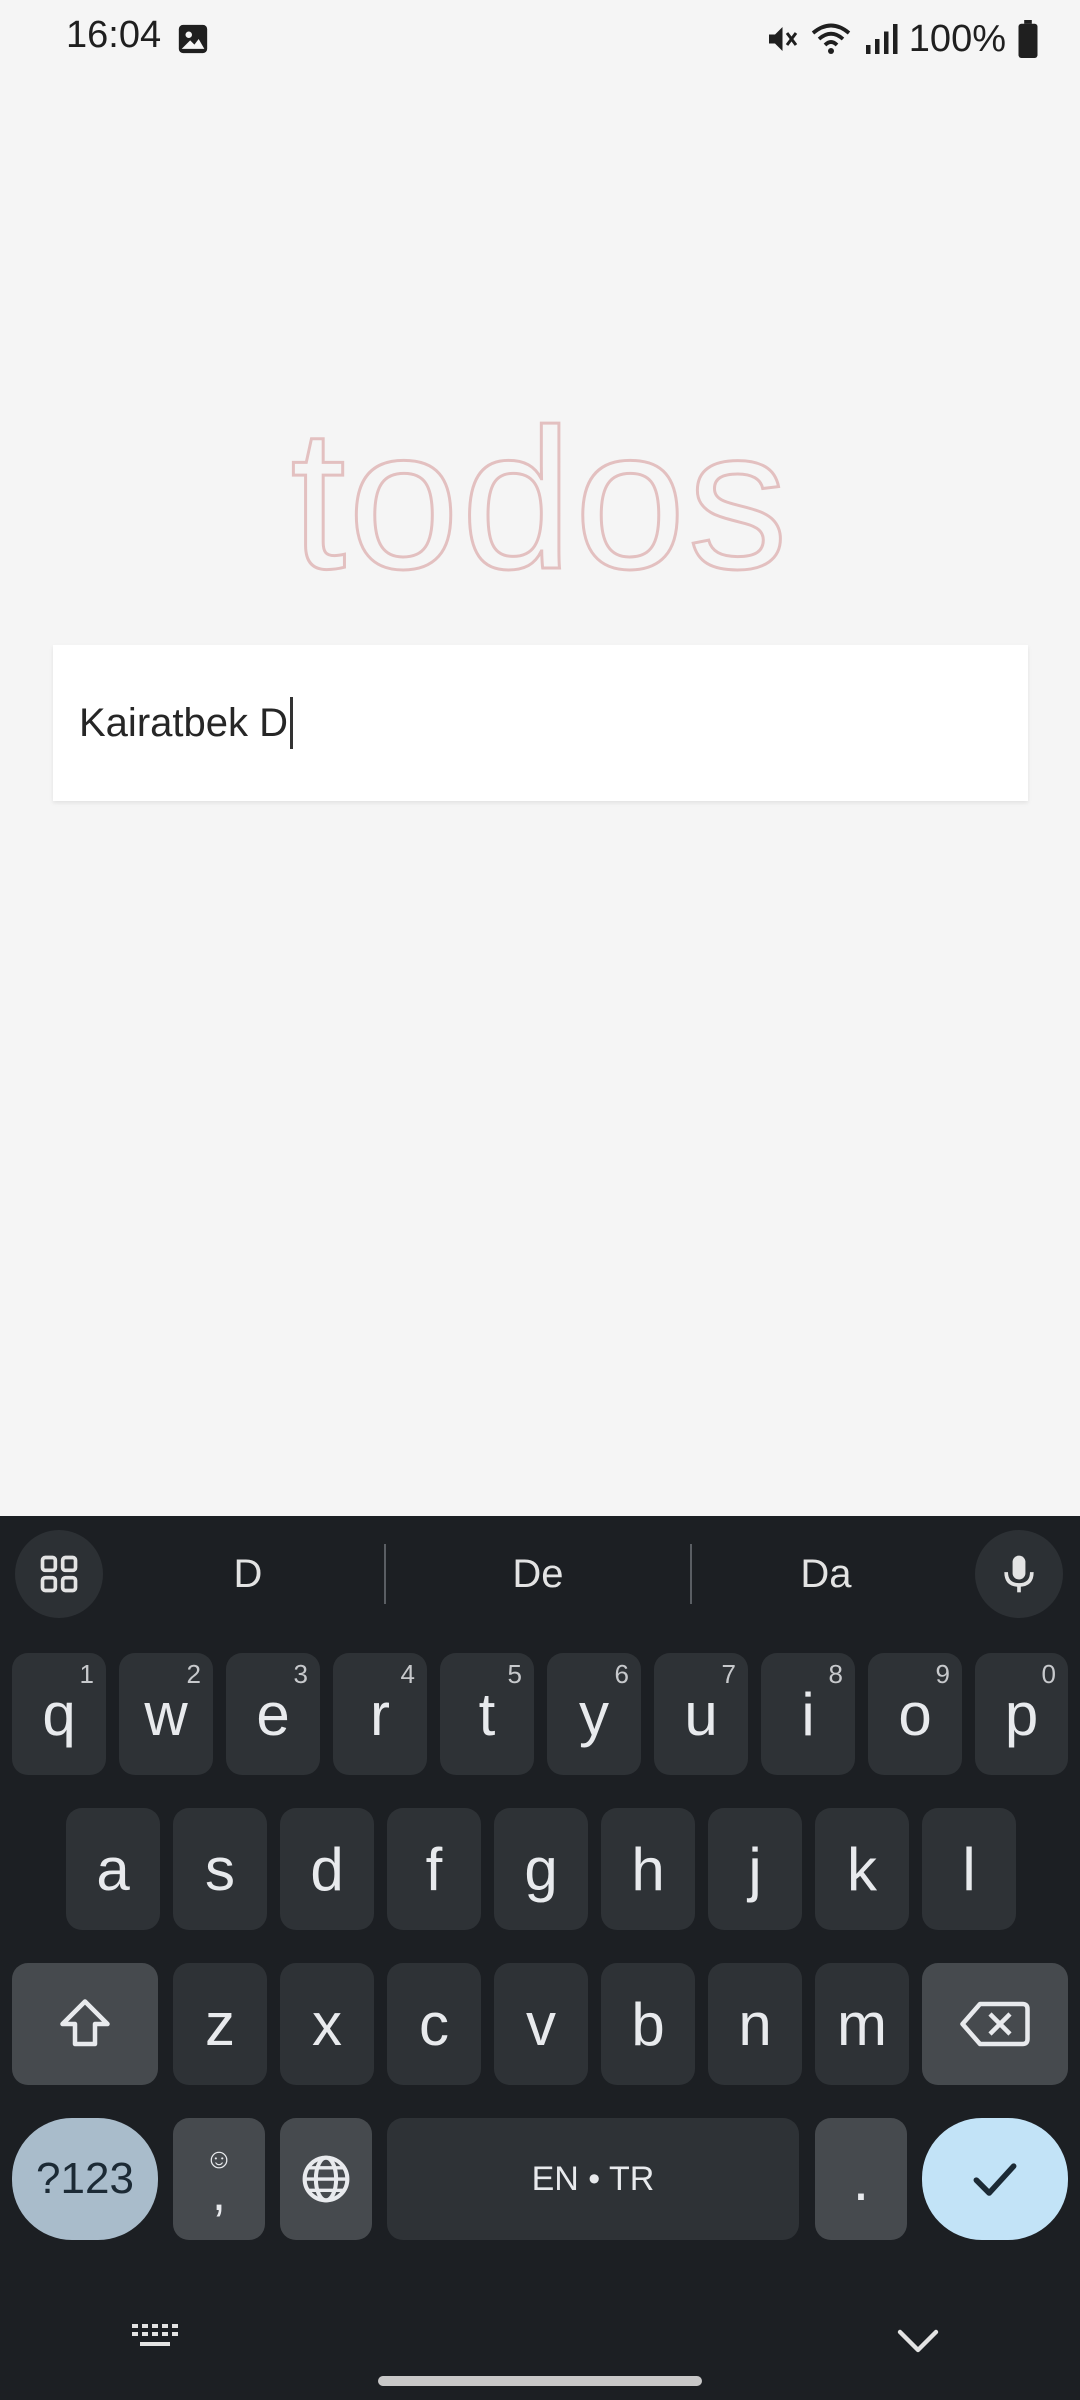 The height and width of the screenshot is (2400, 1080). What do you see at coordinates (881, 39) in the screenshot?
I see `signal-icon` at bounding box center [881, 39].